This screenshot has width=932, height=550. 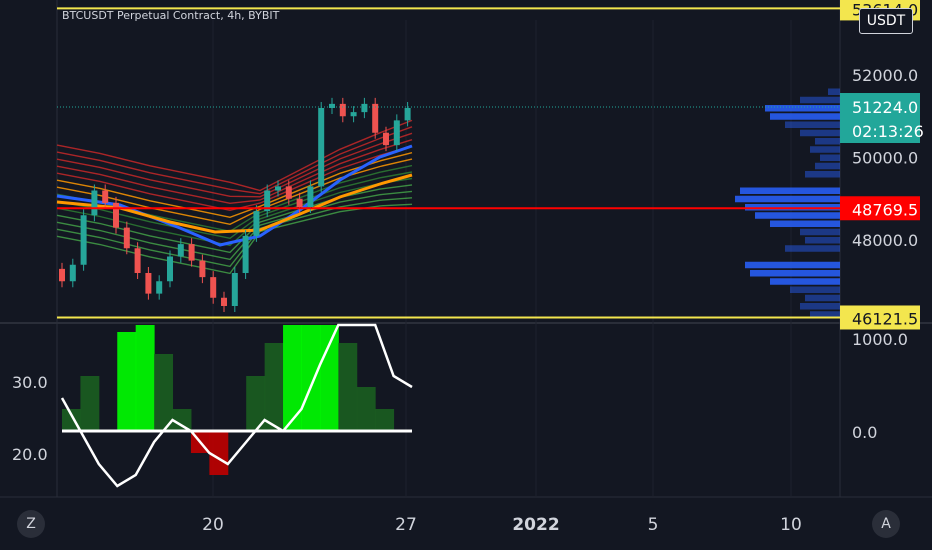 I want to click on zoom-button: Z, so click(x=31, y=524).